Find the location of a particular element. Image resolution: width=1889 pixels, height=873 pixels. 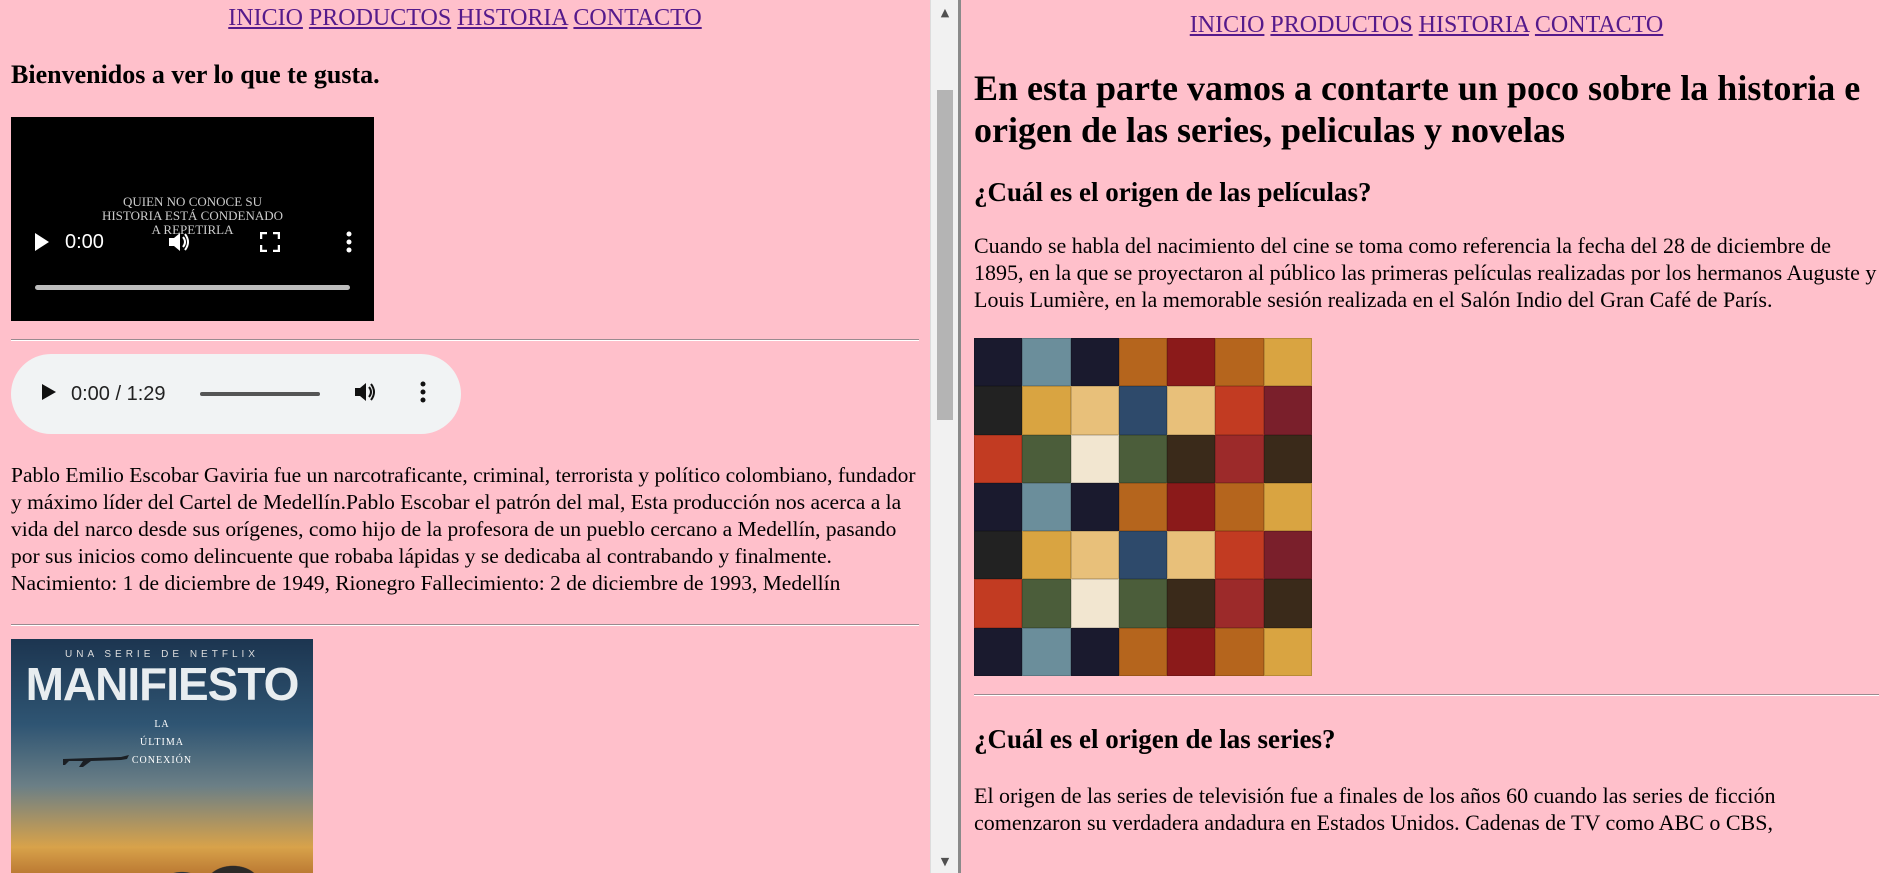

poster-title: MANIFIESTO is located at coordinates (162, 684).